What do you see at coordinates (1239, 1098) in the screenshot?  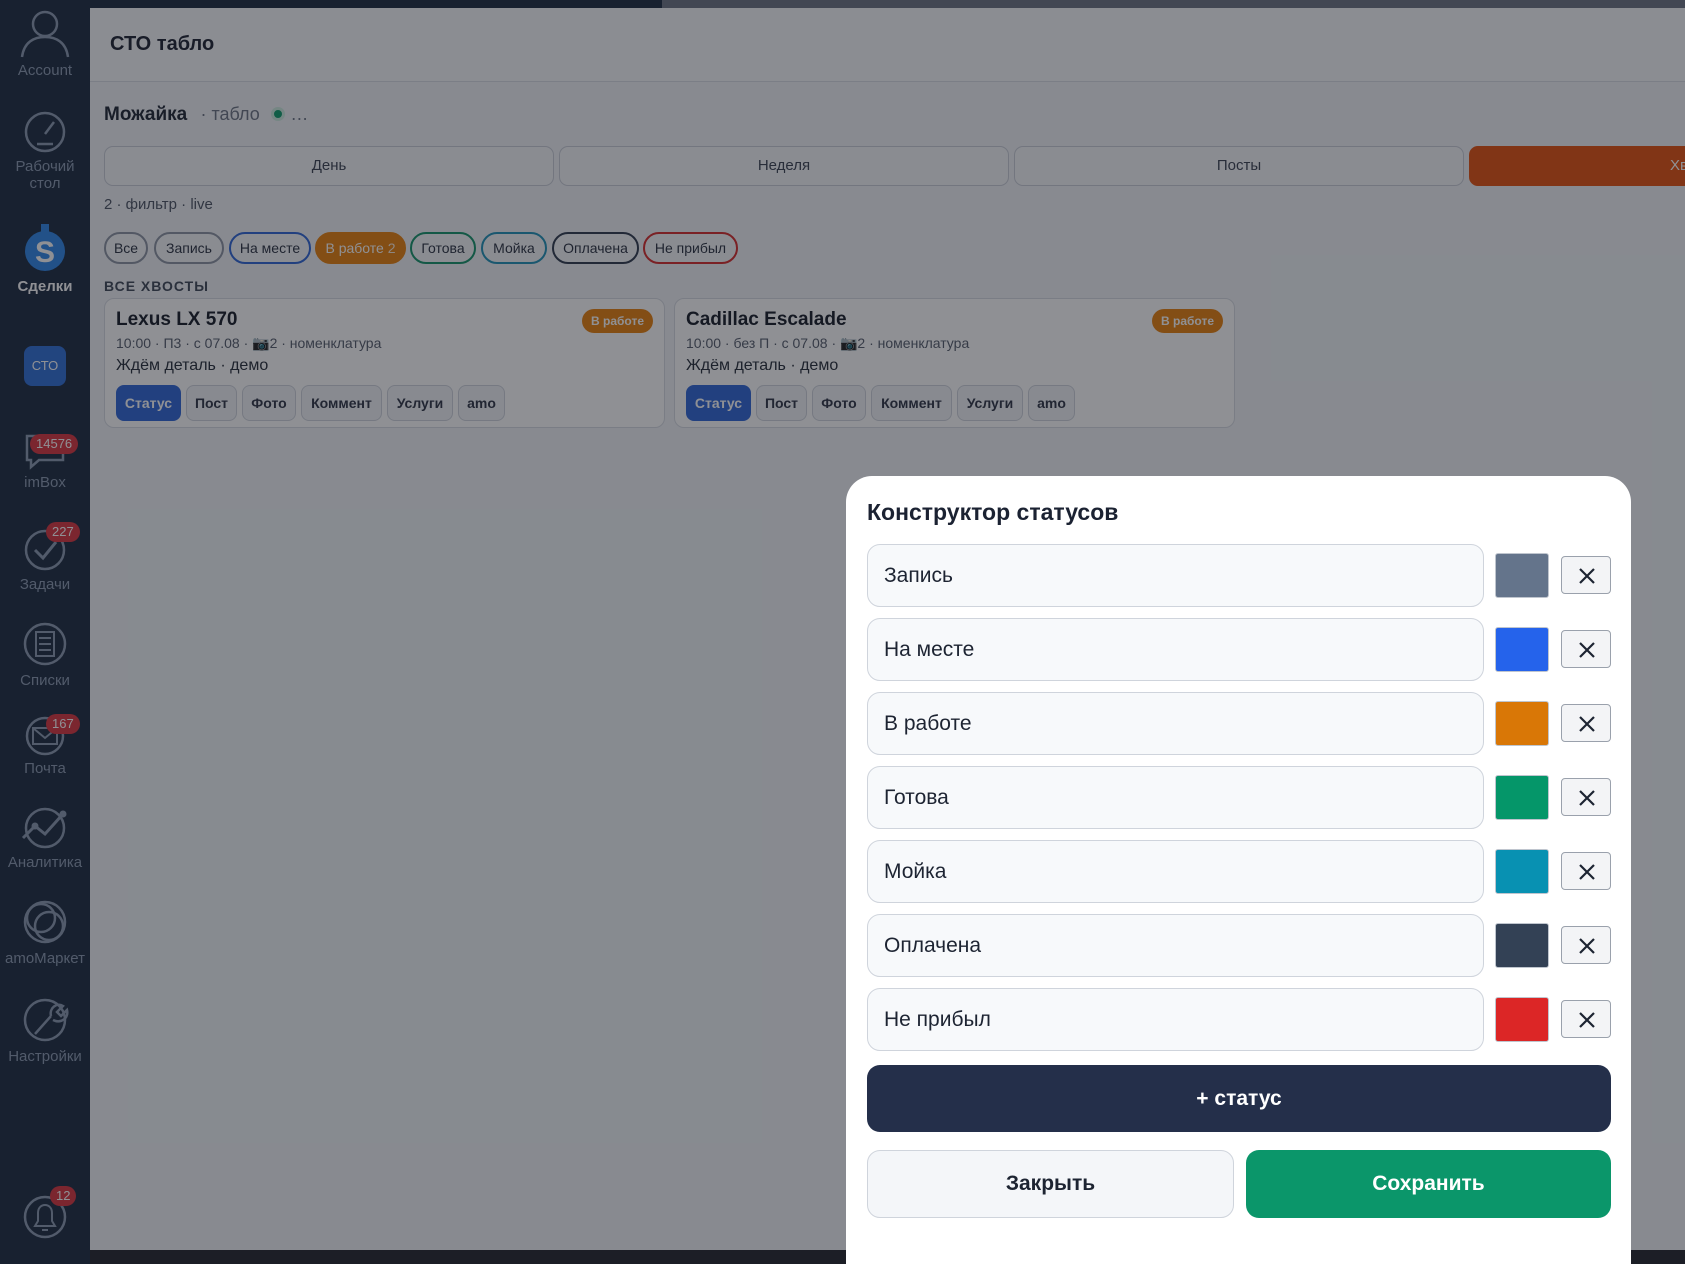 I see `add-status-button: + статус` at bounding box center [1239, 1098].